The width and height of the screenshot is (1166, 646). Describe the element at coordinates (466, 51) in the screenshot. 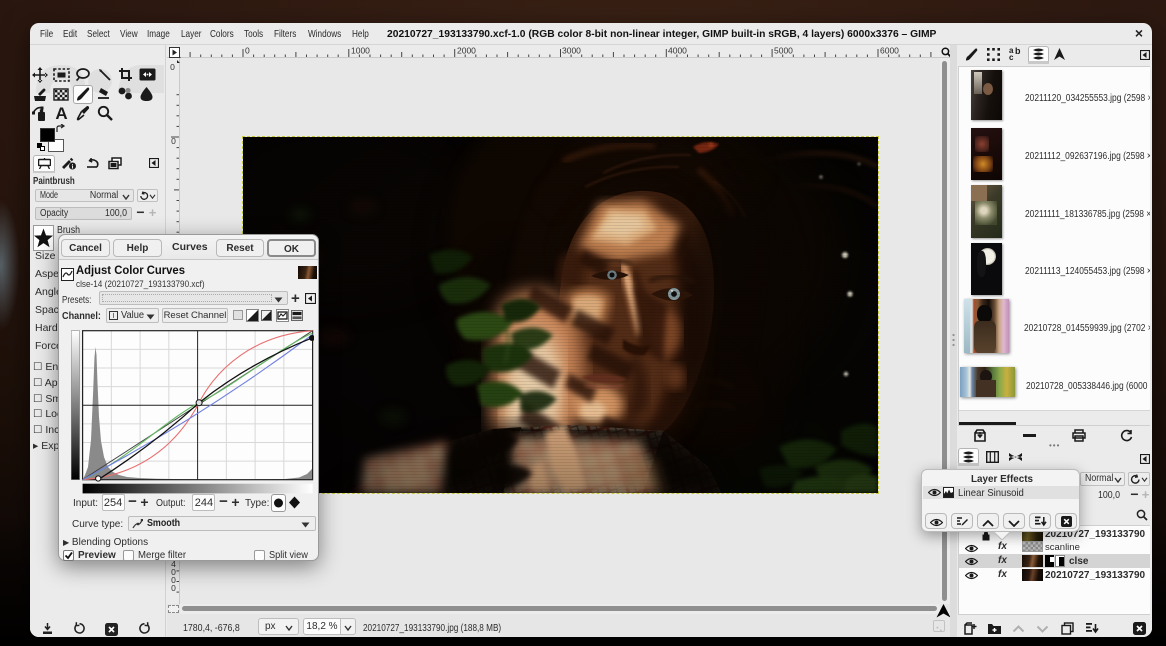

I see `svg-text: 2000` at that location.